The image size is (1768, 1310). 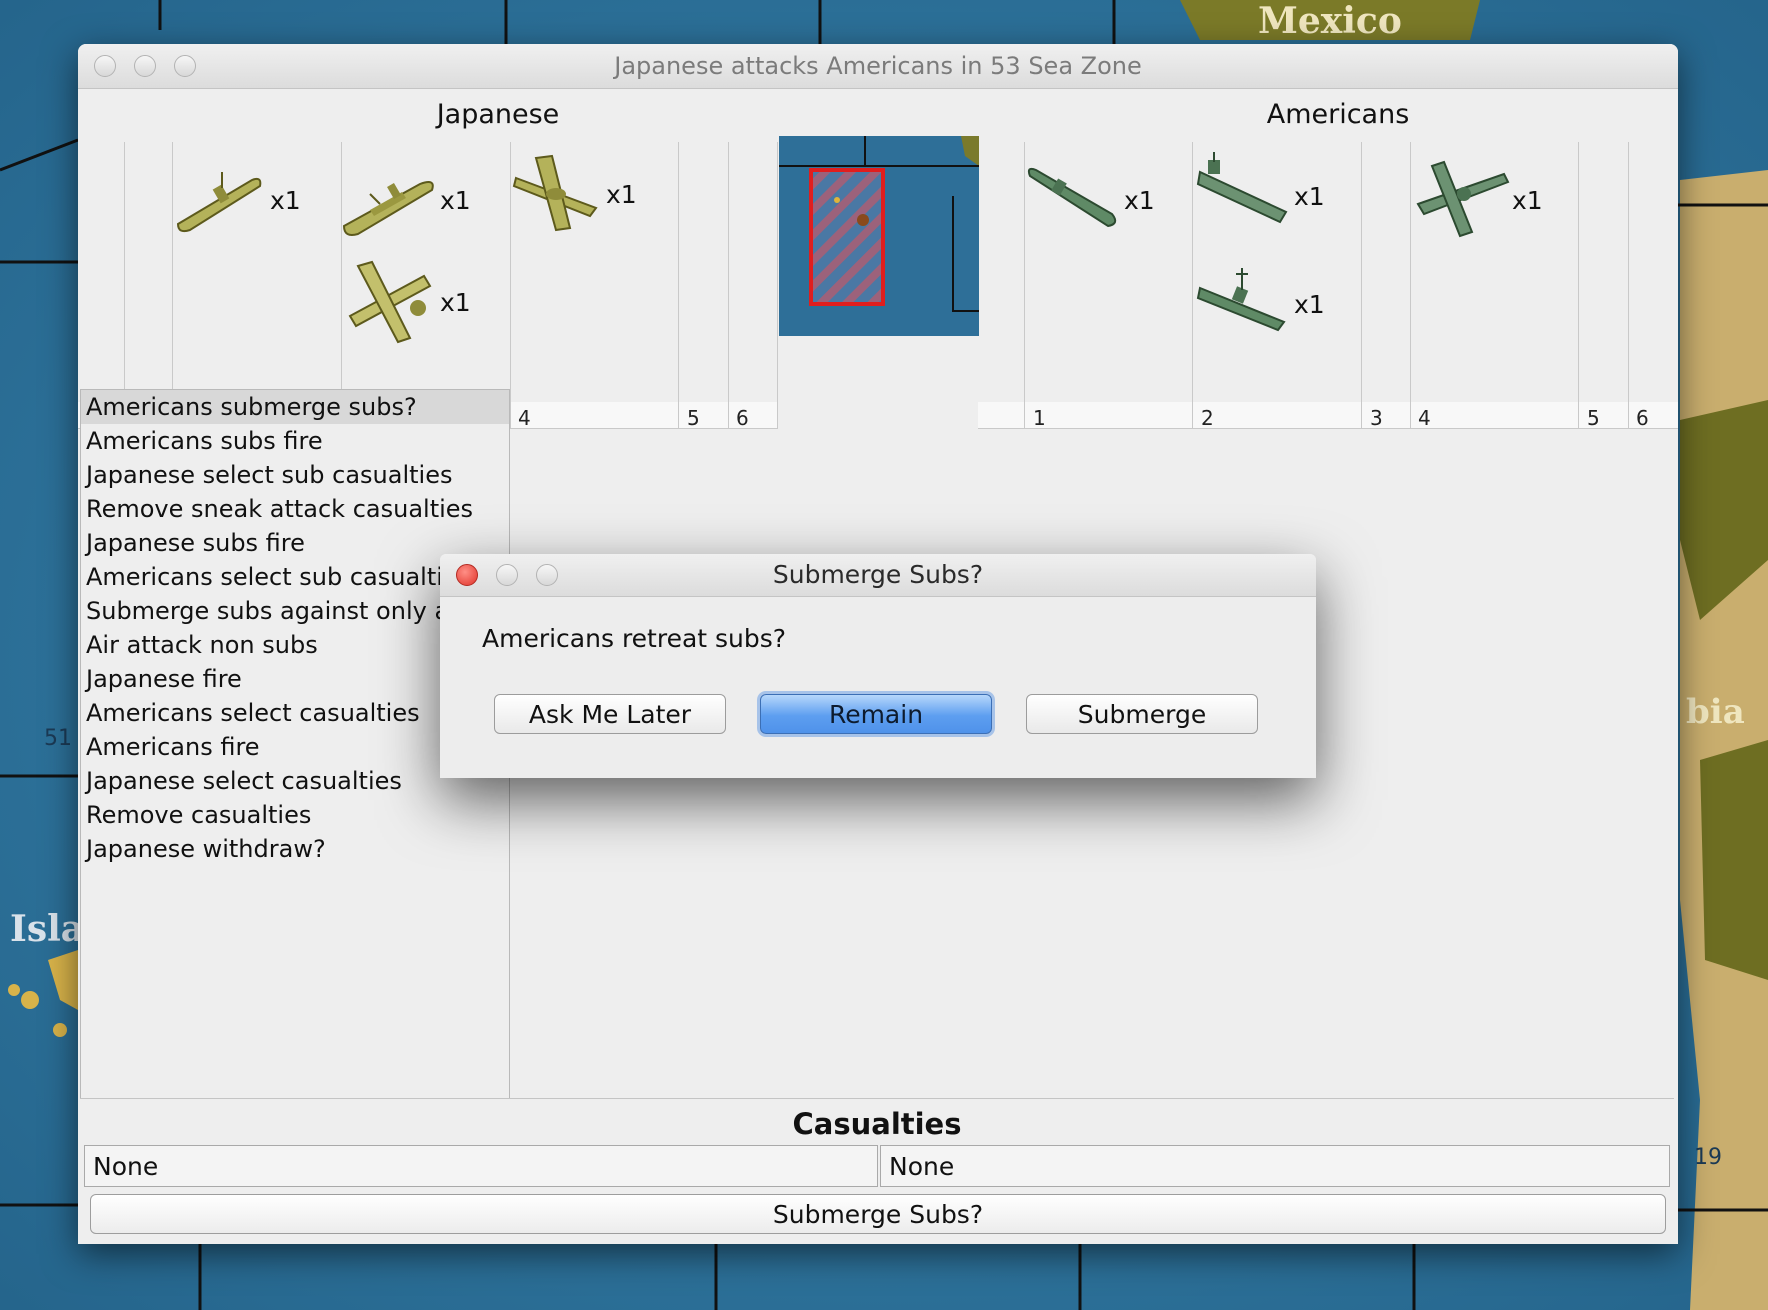 What do you see at coordinates (185, 66) in the screenshot?
I see `zoom-window-button` at bounding box center [185, 66].